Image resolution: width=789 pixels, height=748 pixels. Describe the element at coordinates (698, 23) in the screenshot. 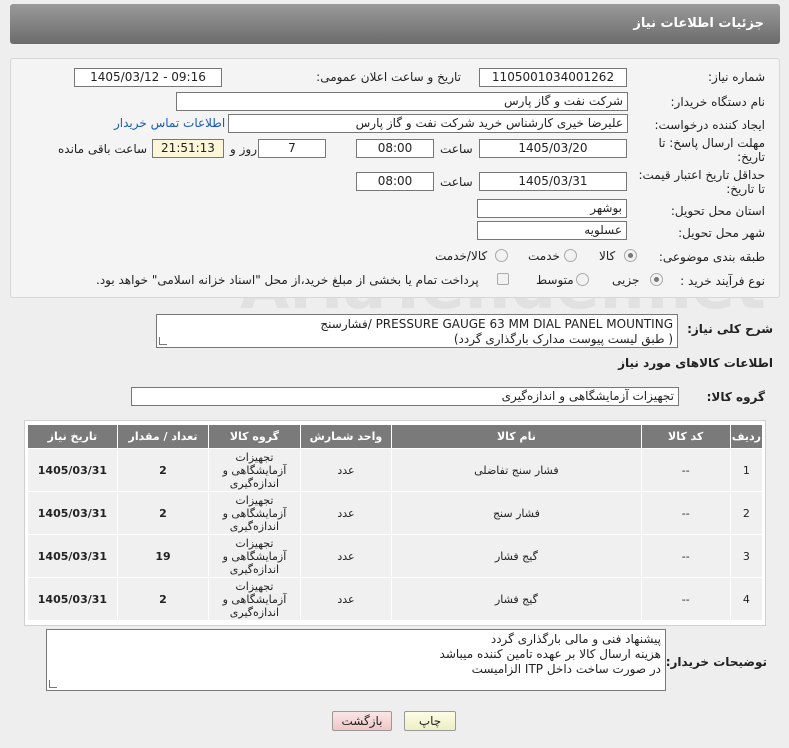

I see `page-title: جزئیات اطلاعات نیاز` at that location.